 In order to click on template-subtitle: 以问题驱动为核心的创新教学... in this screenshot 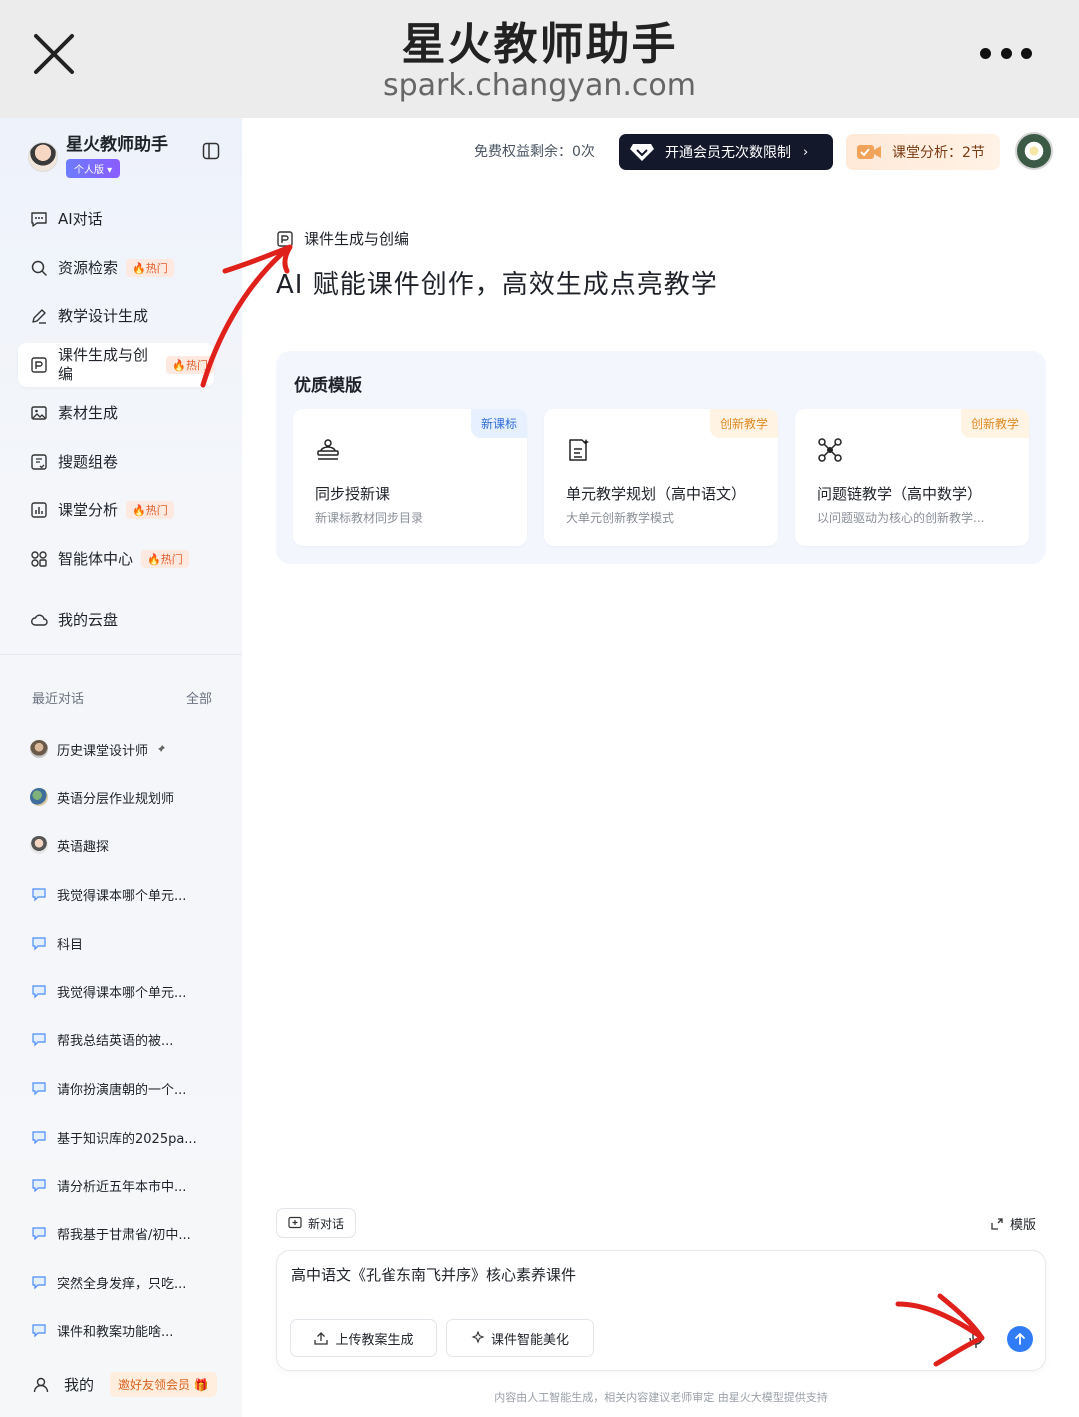, I will do `click(901, 518)`.